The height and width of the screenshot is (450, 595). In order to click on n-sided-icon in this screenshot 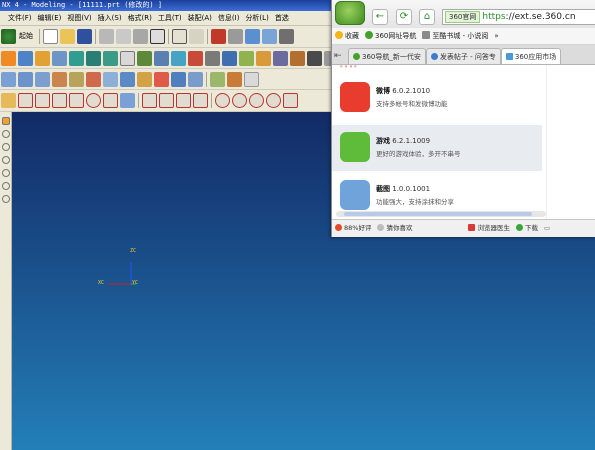, I will do `click(110, 79)`.